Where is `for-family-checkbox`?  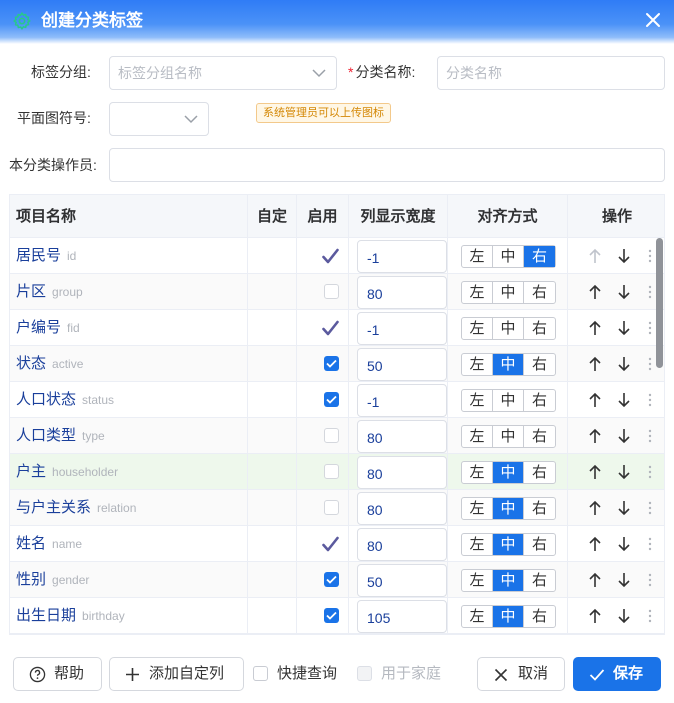
for-family-checkbox is located at coordinates (364, 673).